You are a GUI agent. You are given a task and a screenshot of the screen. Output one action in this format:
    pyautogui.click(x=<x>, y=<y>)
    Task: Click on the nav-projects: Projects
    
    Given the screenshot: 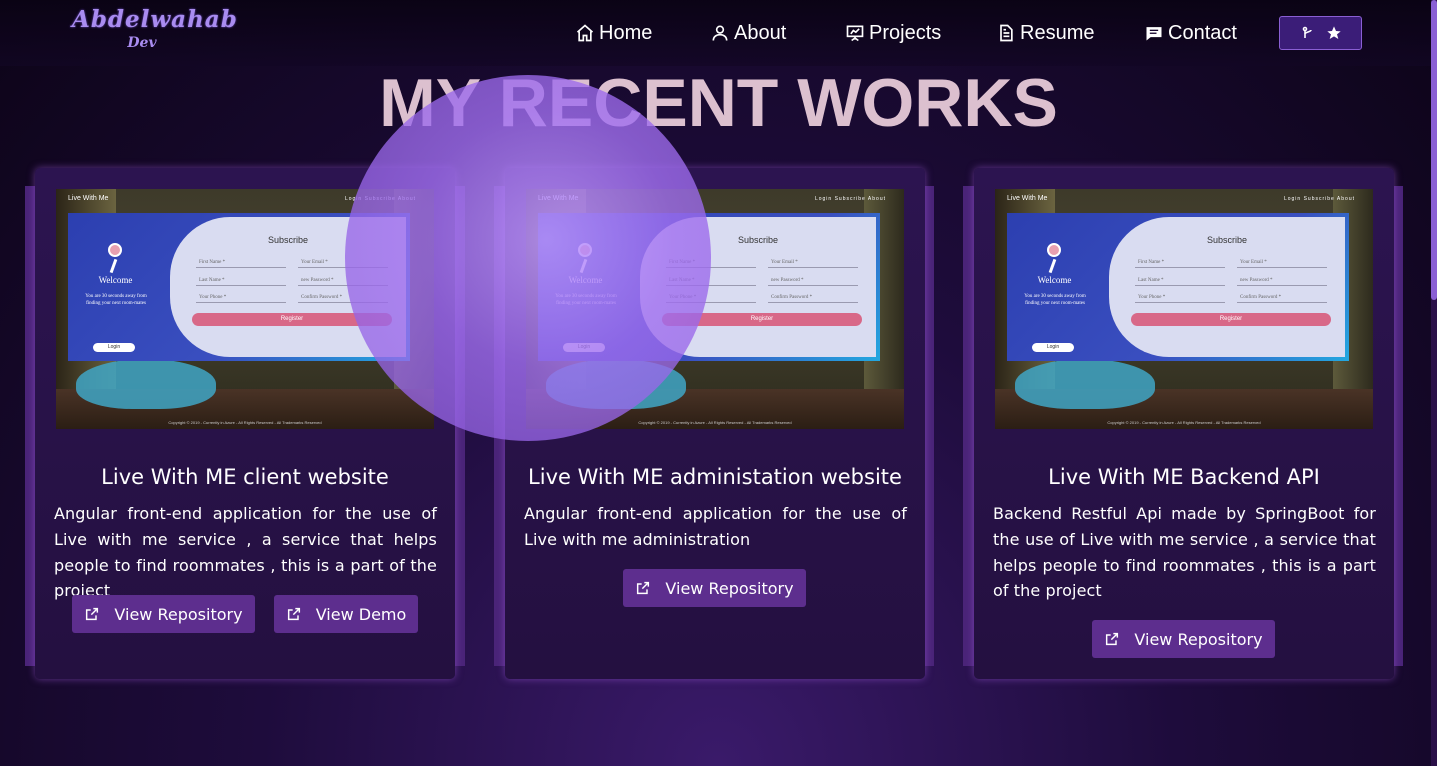 What is the action you would take?
    pyautogui.click(x=893, y=33)
    